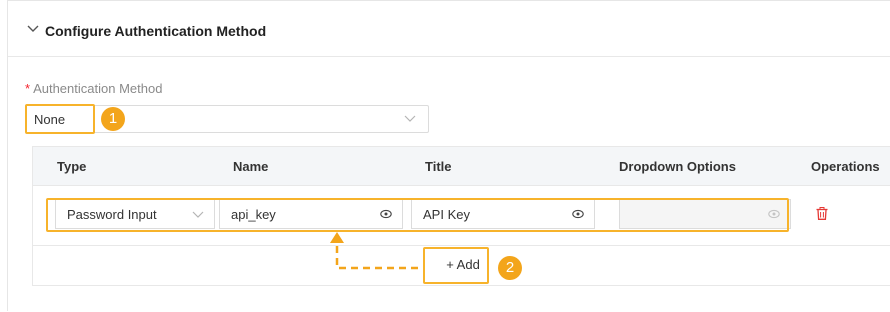 This screenshot has width=890, height=312. What do you see at coordinates (417, 215) in the screenshot?
I see `row-highlight` at bounding box center [417, 215].